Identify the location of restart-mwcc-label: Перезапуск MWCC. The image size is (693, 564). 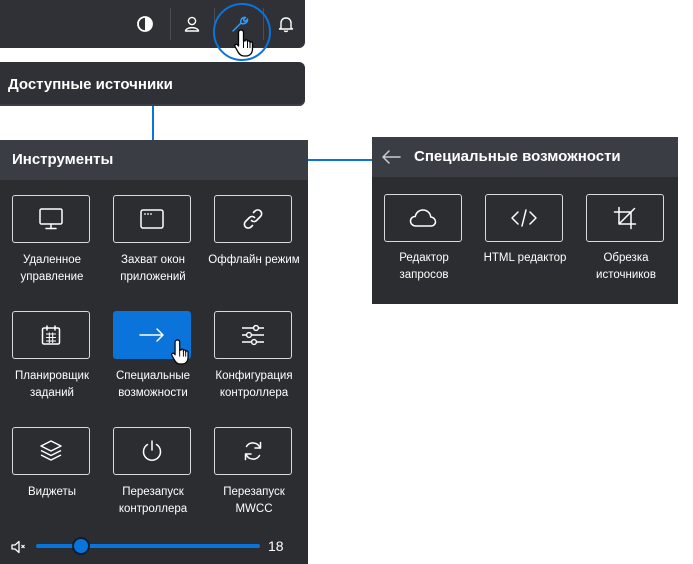
(254, 500).